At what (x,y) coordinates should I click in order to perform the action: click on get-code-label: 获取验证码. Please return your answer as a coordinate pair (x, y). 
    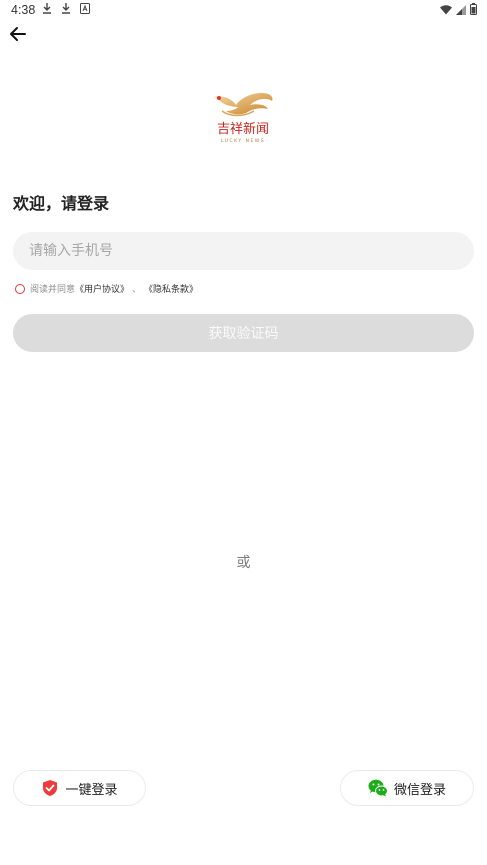
    Looking at the image, I should click on (243, 334).